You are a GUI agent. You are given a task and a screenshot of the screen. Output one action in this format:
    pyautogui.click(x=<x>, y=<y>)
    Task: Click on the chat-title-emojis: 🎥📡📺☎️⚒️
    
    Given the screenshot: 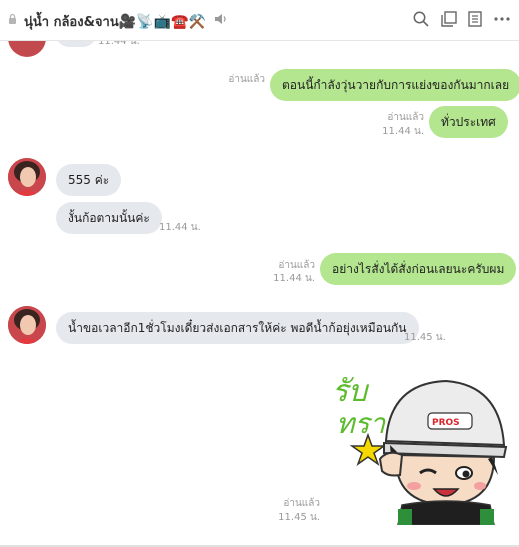 What is the action you would take?
    pyautogui.click(x=162, y=22)
    